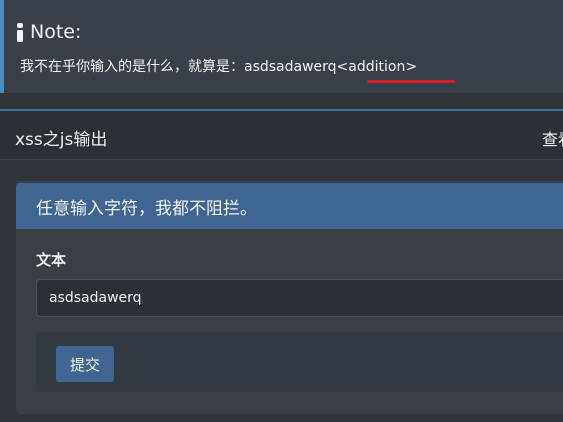 The width and height of the screenshot is (563, 422). I want to click on form-banner: 任意输入字符，我都不阻拦。, so click(289, 206).